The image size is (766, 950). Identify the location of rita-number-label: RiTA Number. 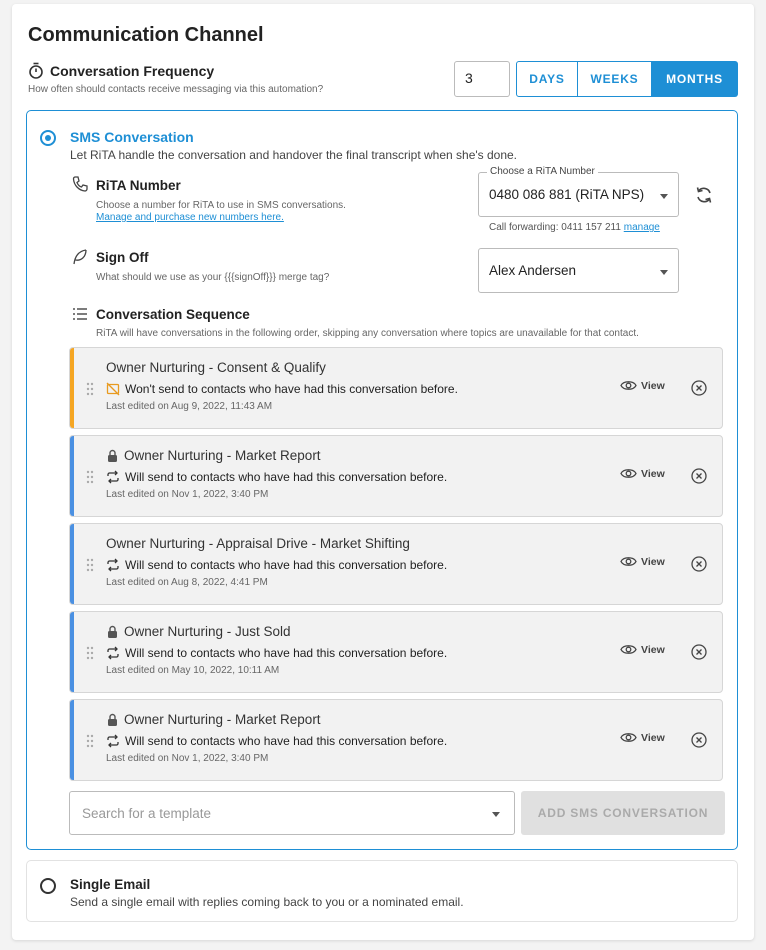
(138, 185).